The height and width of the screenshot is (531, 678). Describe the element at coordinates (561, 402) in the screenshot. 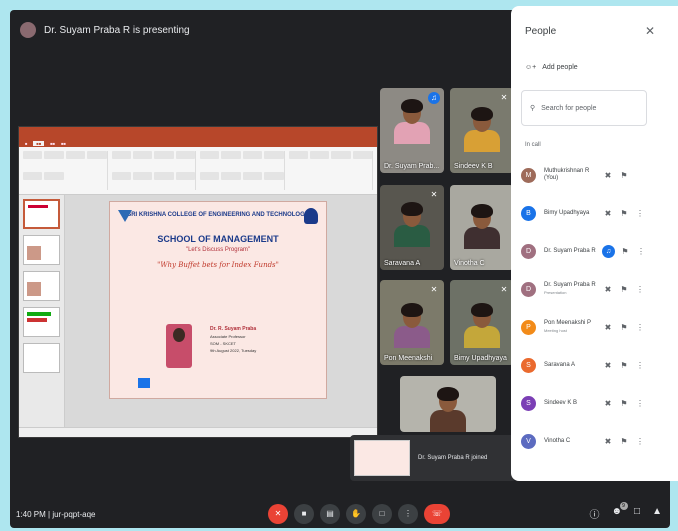

I see `participant-name-text: Sindeev K B` at that location.